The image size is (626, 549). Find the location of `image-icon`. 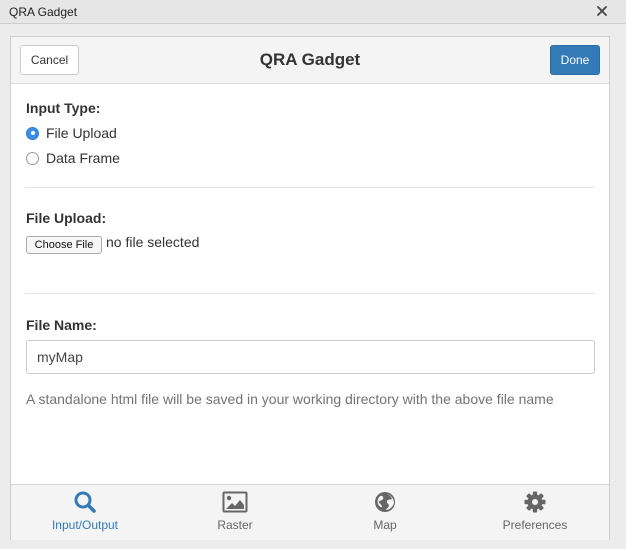

image-icon is located at coordinates (235, 502).